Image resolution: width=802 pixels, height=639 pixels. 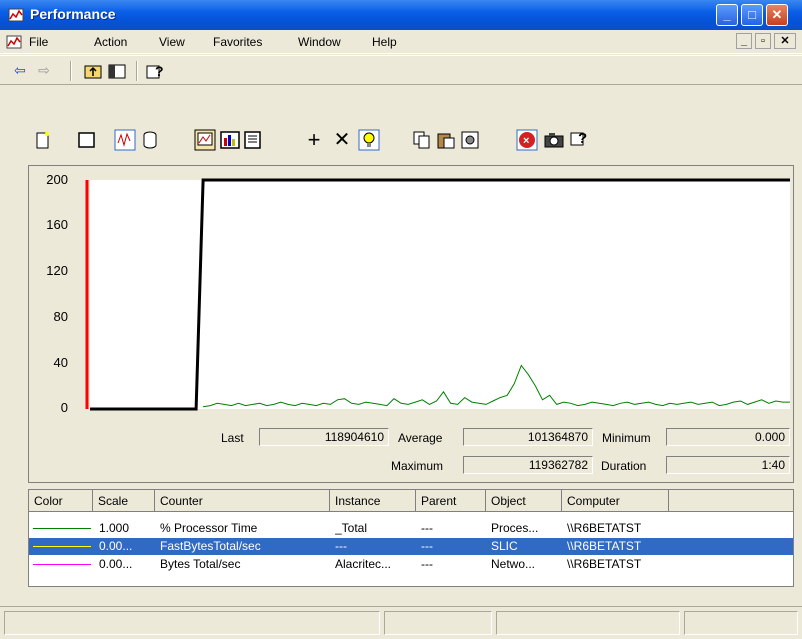 I want to click on new-counter-set-icon, so click(x=43, y=140).